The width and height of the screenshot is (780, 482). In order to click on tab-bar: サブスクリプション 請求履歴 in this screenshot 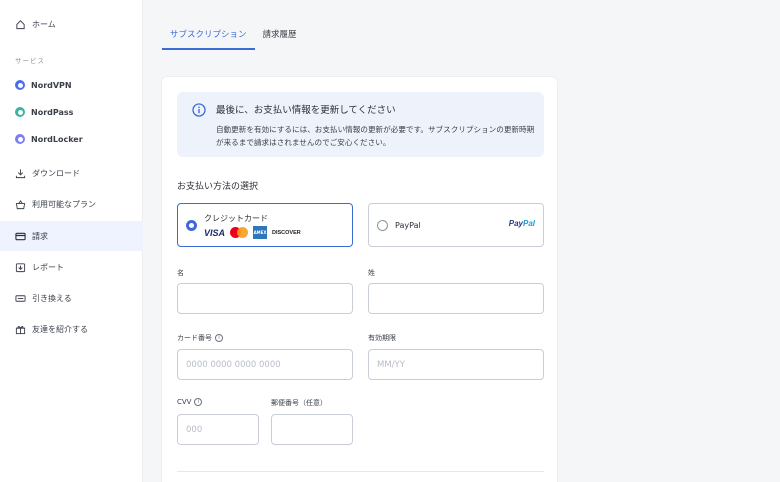, I will do `click(233, 36)`.